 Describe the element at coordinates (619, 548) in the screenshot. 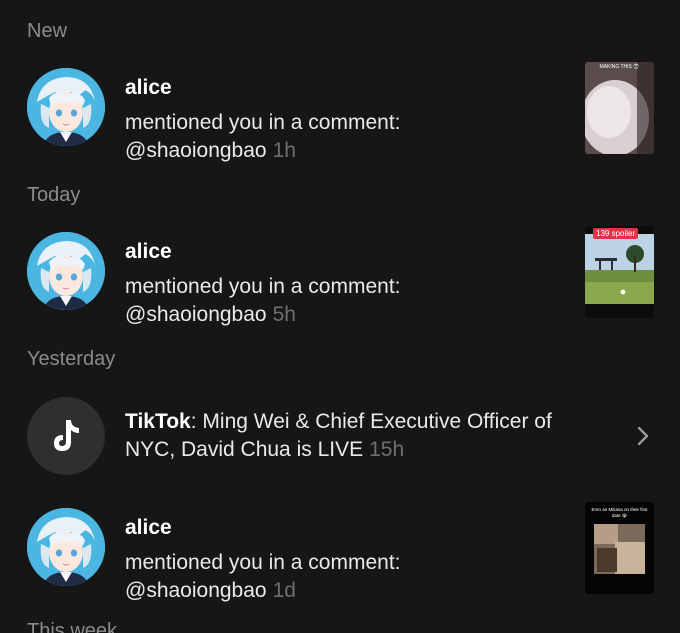

I see `video-thumbnail: Eren an Mikasa on their first date 😭` at that location.